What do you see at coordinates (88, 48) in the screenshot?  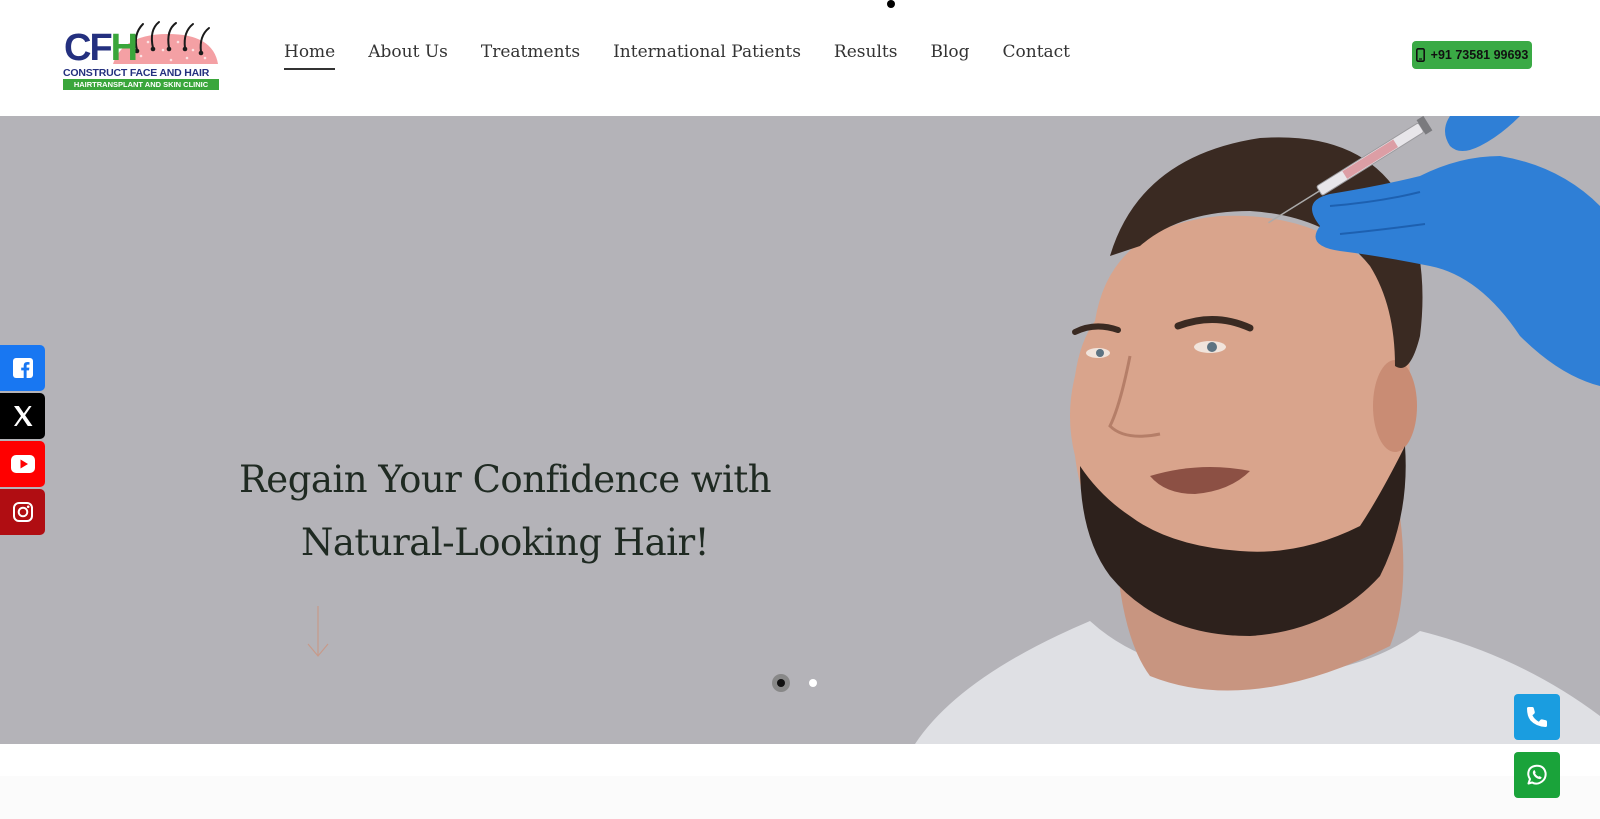 I see `logo-letters-cf: CF` at bounding box center [88, 48].